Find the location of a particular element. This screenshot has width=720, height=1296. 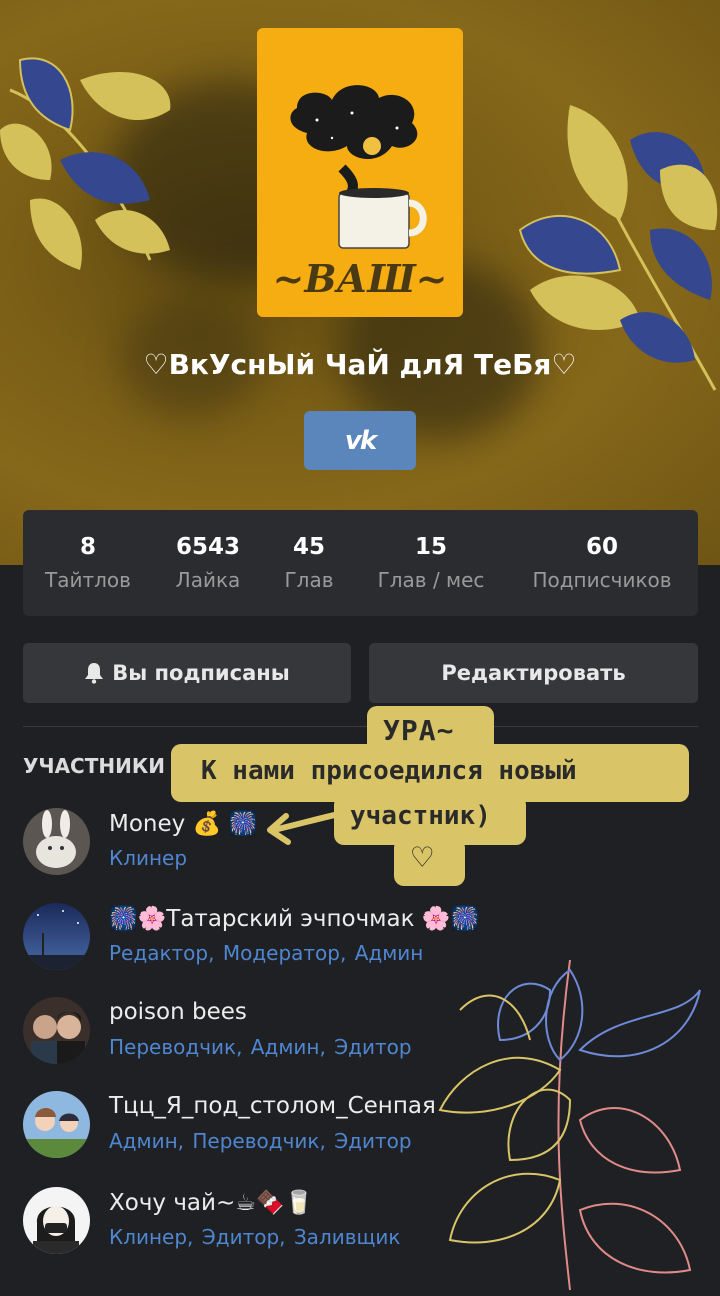

stat-label: Лайка is located at coordinates (208, 580).